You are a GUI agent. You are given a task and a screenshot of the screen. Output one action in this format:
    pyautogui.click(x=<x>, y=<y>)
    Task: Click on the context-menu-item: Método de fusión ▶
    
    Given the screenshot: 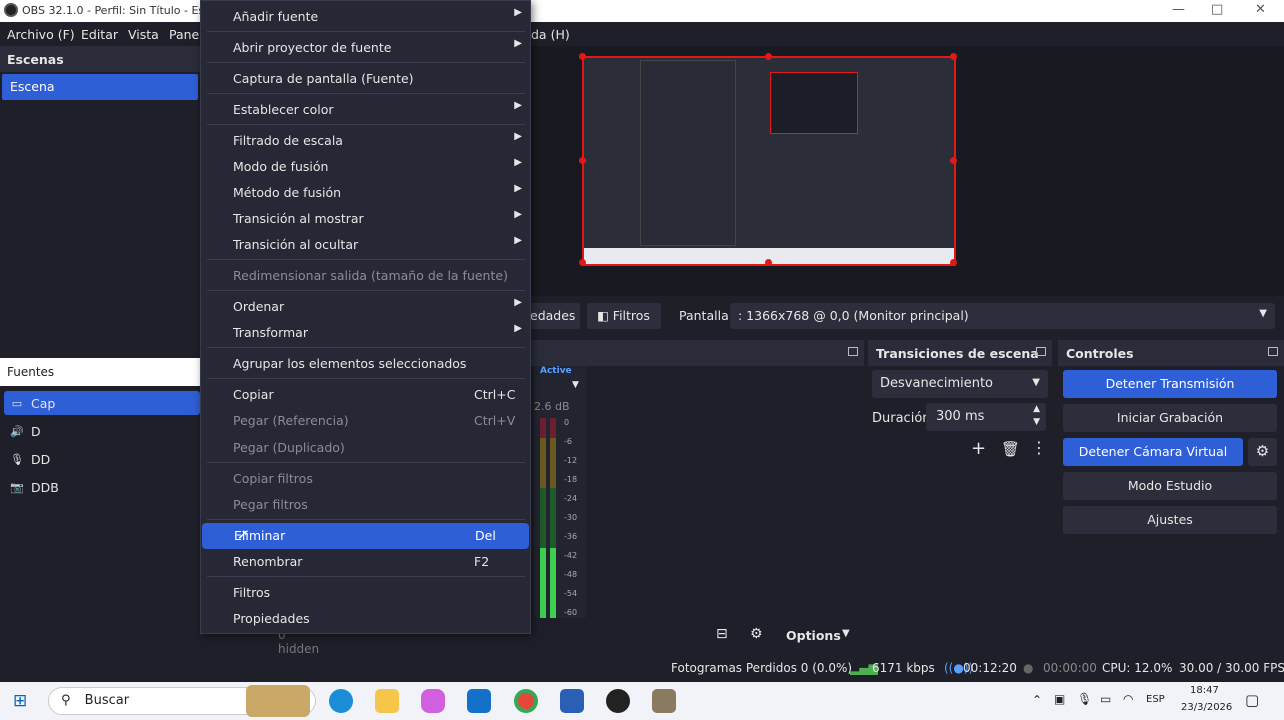 What is the action you would take?
    pyautogui.click(x=365, y=192)
    